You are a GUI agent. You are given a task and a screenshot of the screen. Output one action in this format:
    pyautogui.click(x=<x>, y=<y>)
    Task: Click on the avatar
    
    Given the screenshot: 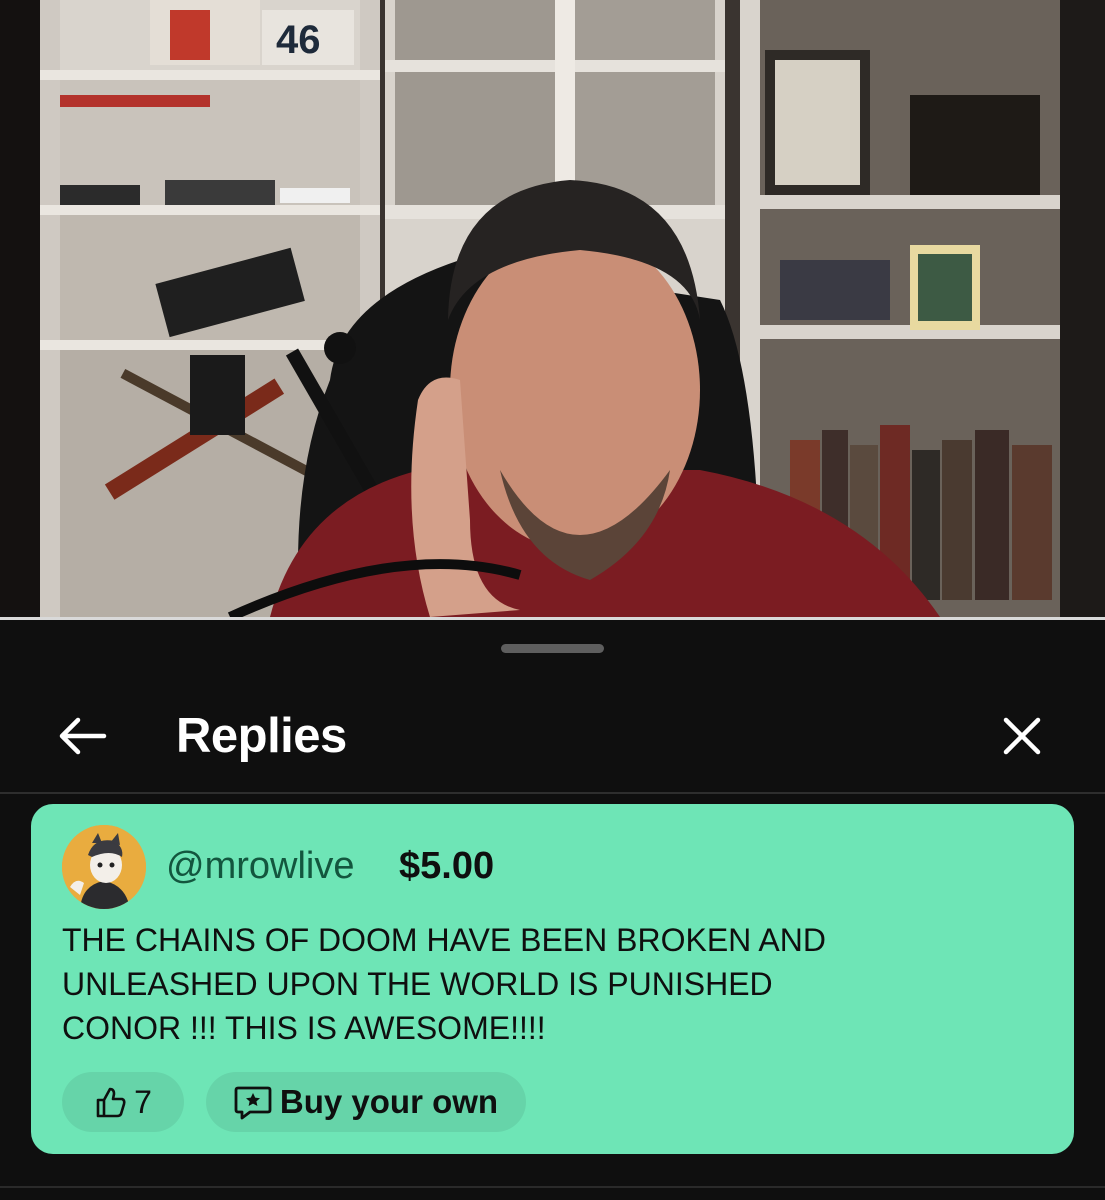 What is the action you would take?
    pyautogui.click(x=104, y=867)
    